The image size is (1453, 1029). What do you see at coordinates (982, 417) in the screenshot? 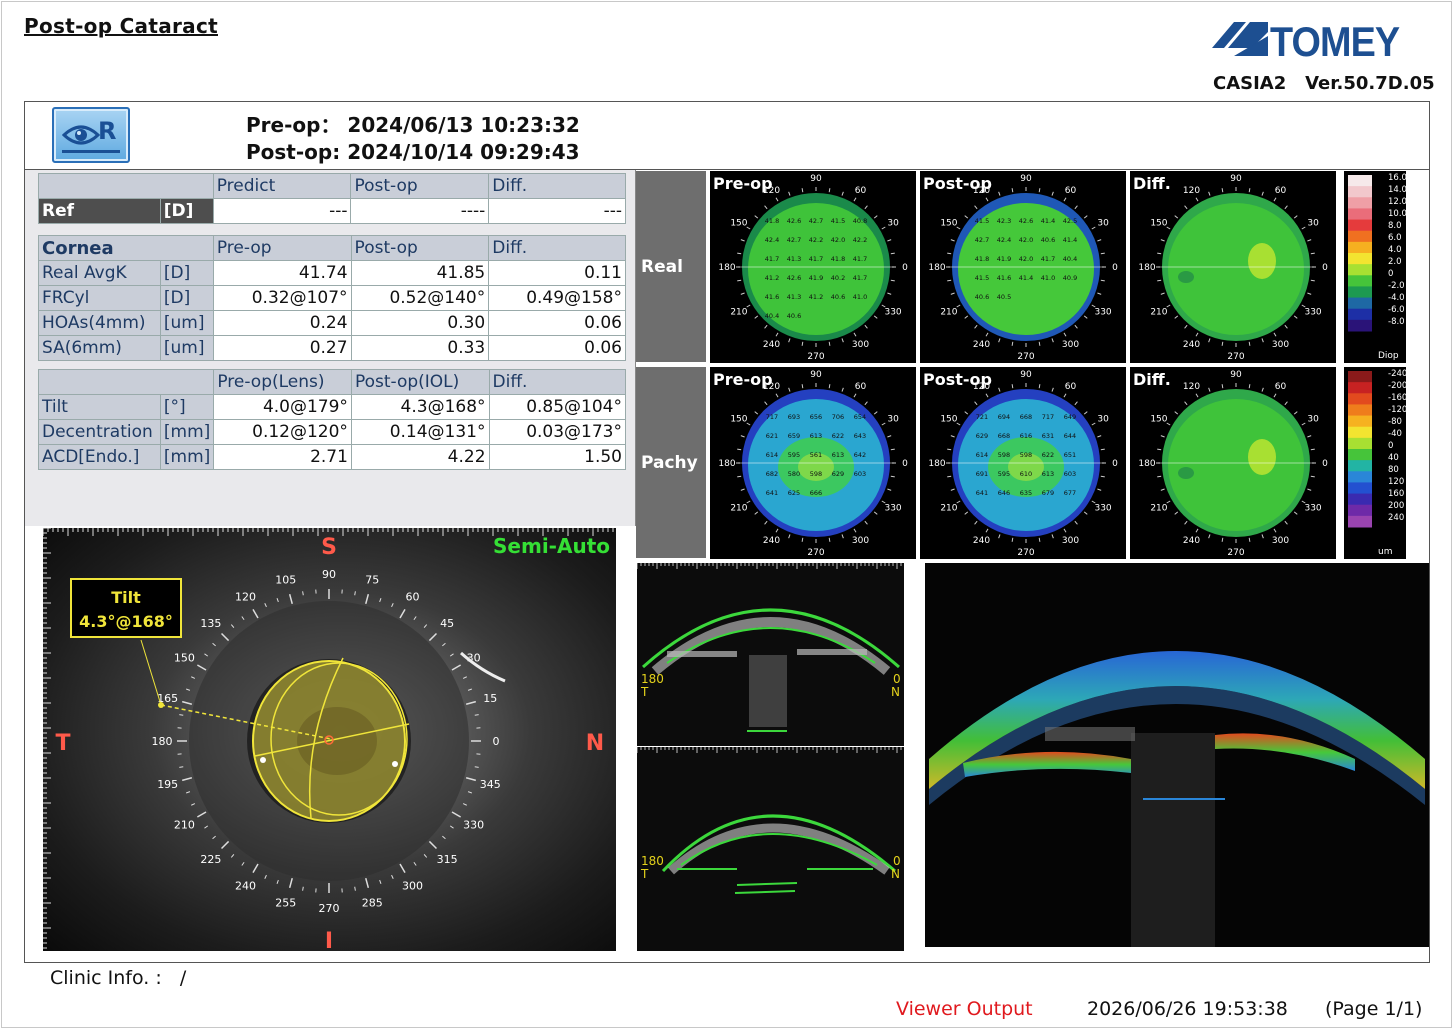
I see `map-value: 721` at bounding box center [982, 417].